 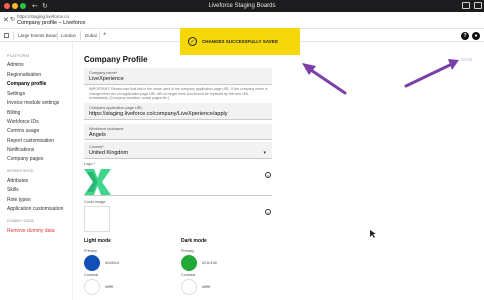 I want to click on sidebar-item-role-types: Role types, so click(x=19, y=200).